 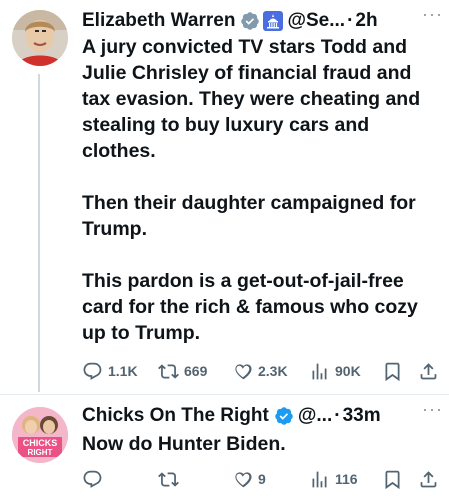 I want to click on svg-text: CHICKS, so click(x=40, y=443).